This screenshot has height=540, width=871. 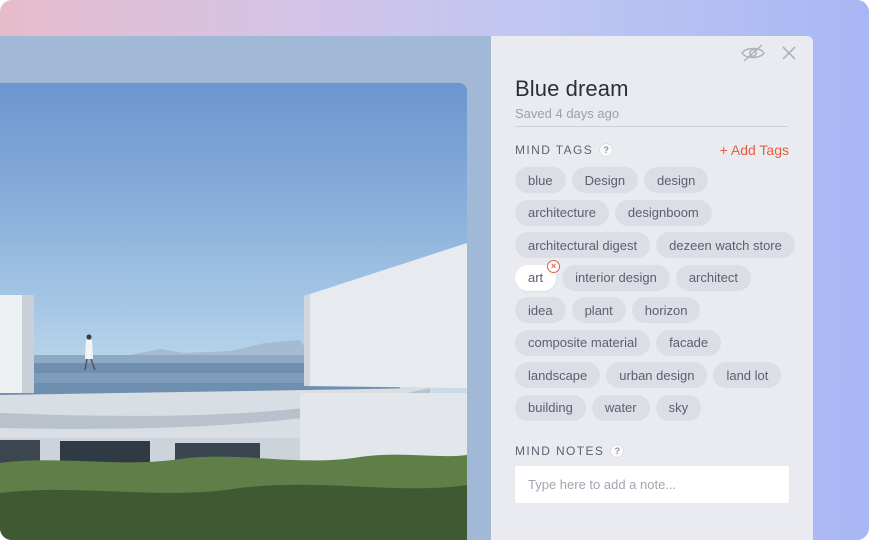 I want to click on tag-chip: blue, so click(x=540, y=180).